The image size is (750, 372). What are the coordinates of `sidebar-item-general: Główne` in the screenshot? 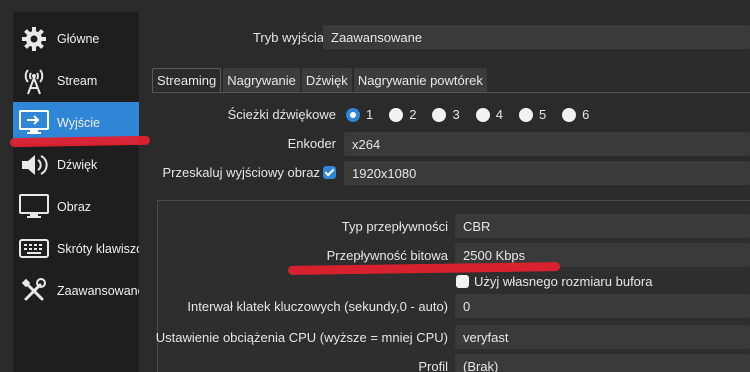 It's located at (76, 39).